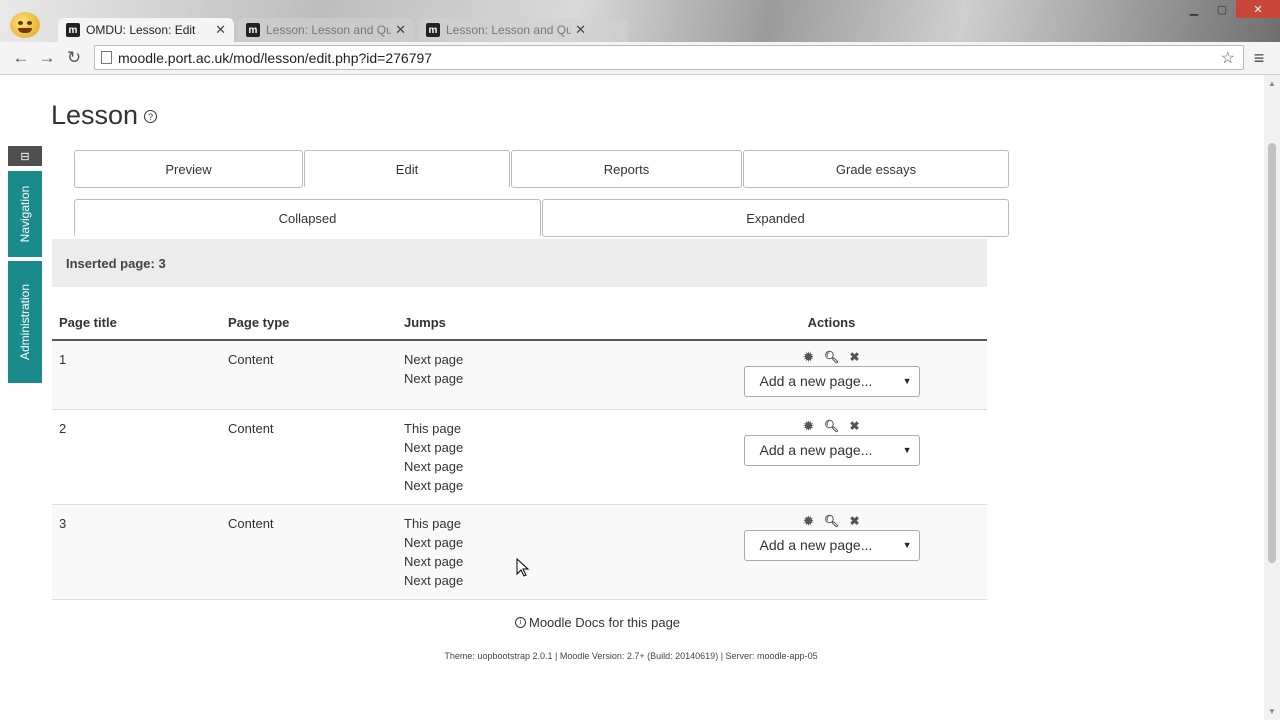 The width and height of the screenshot is (1280, 720). Describe the element at coordinates (536, 375) in the screenshot. I see `jumps-cell: Next page Next page` at that location.